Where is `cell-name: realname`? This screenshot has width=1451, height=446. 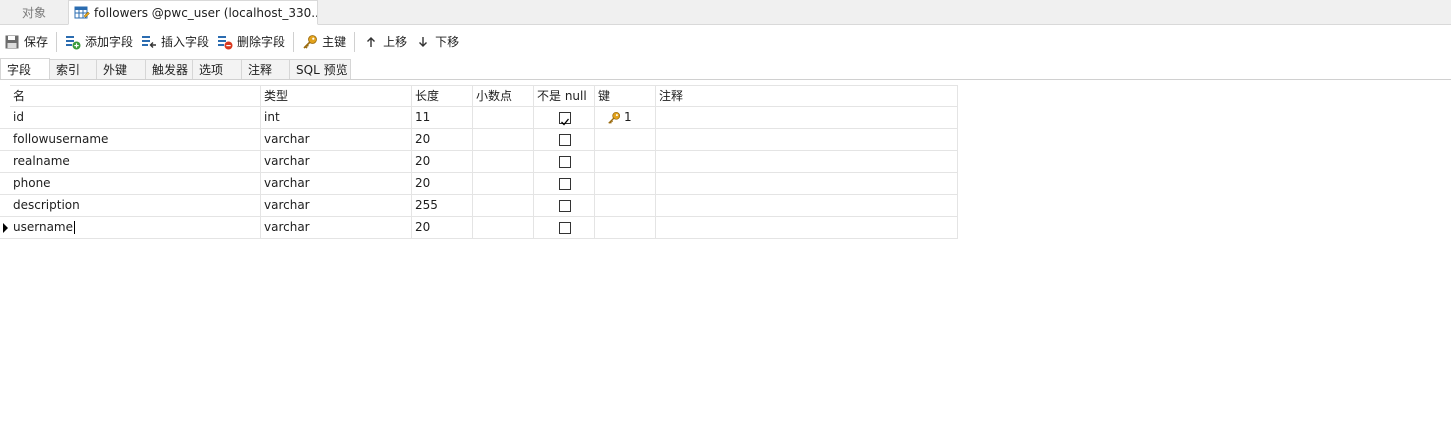 cell-name: realname is located at coordinates (135, 162).